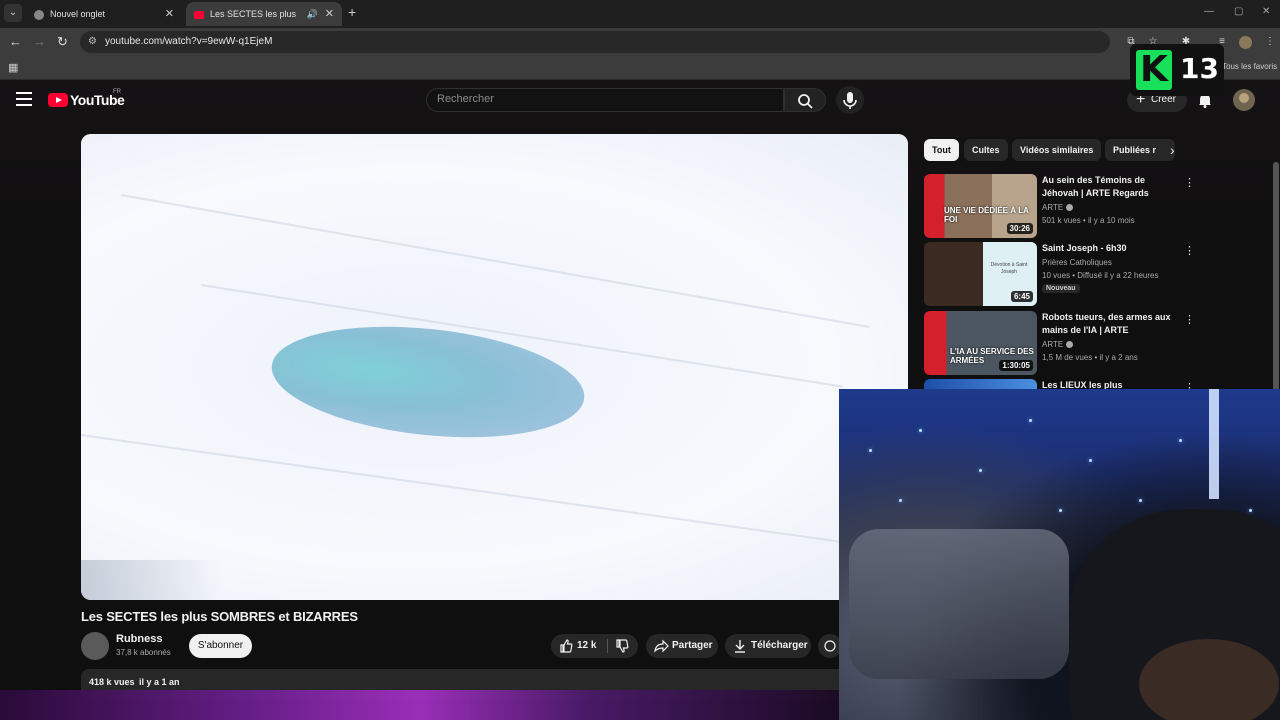 The image size is (1280, 720). Describe the element at coordinates (24, 99) in the screenshot. I see `hamburger-menu-icon` at that location.